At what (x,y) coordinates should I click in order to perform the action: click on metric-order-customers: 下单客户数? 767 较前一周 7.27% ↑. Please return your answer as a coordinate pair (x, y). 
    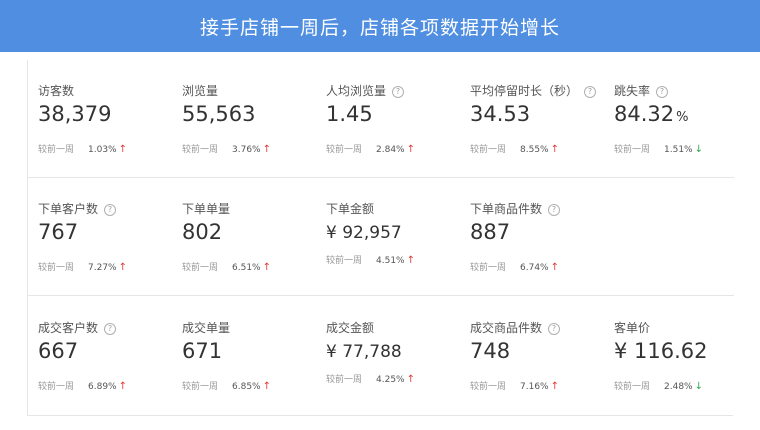
    Looking at the image, I should click on (98, 237).